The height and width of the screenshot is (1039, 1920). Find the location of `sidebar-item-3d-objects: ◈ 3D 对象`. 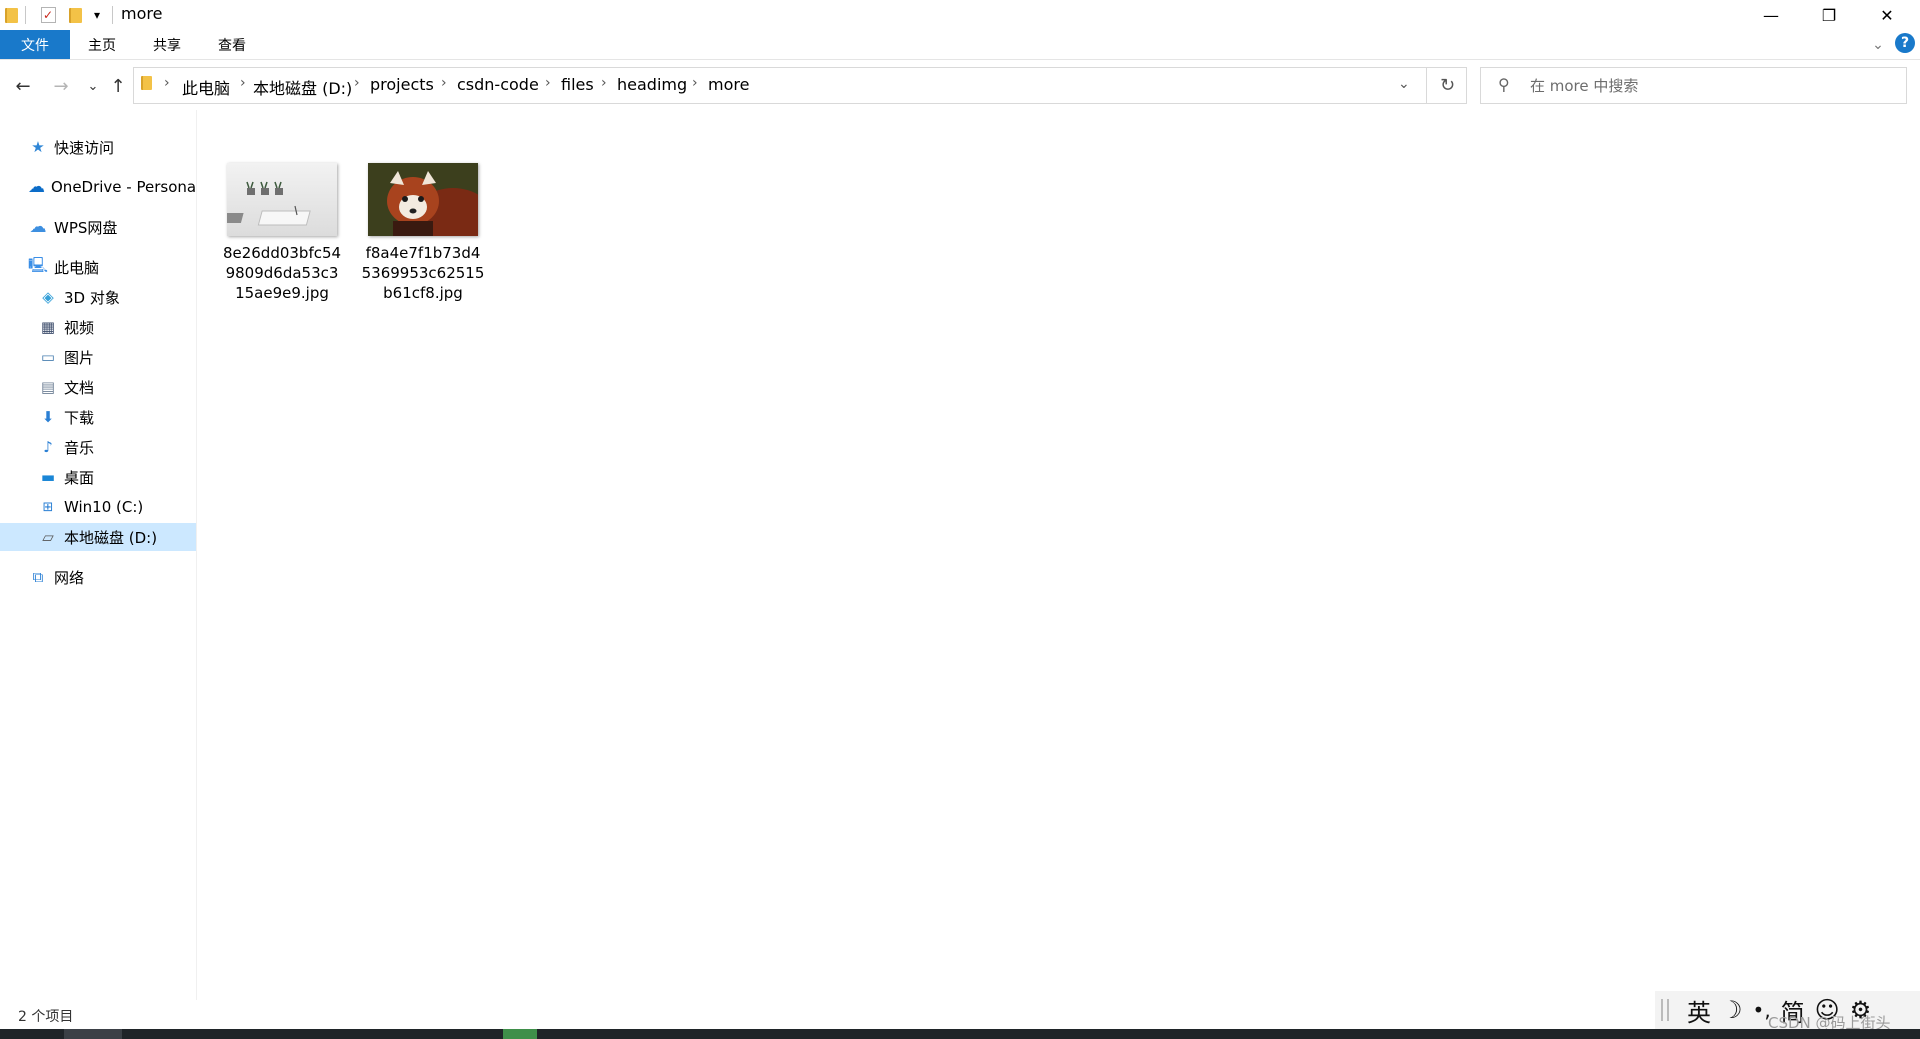

sidebar-item-3d-objects: ◈ 3D 对象 is located at coordinates (117, 297).